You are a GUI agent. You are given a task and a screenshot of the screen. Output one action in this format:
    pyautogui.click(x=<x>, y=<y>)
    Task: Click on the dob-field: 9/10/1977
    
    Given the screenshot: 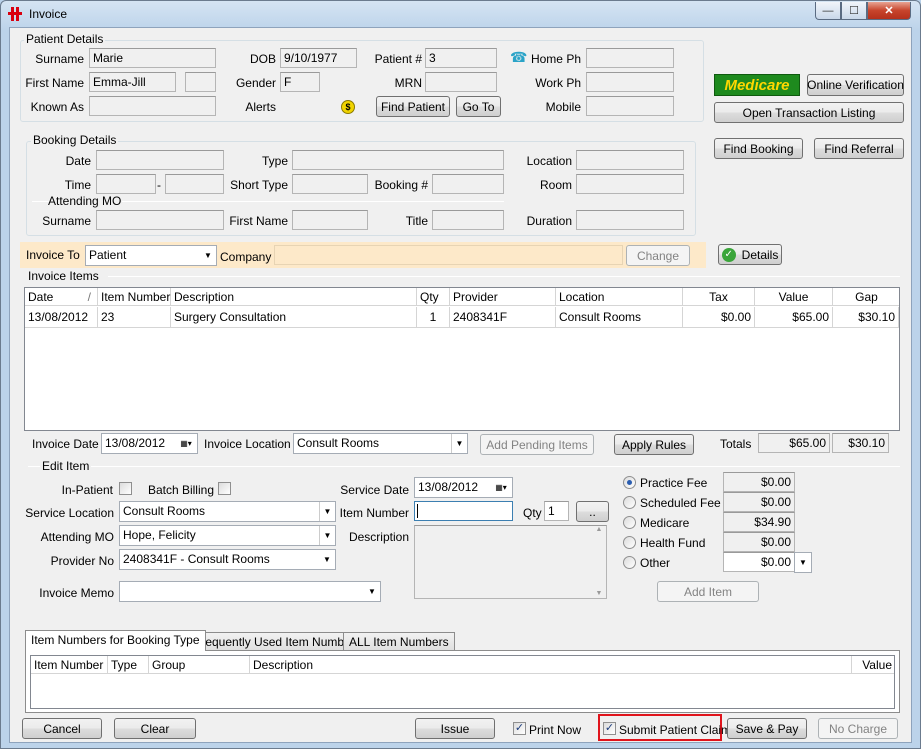 What is the action you would take?
    pyautogui.click(x=318, y=58)
    